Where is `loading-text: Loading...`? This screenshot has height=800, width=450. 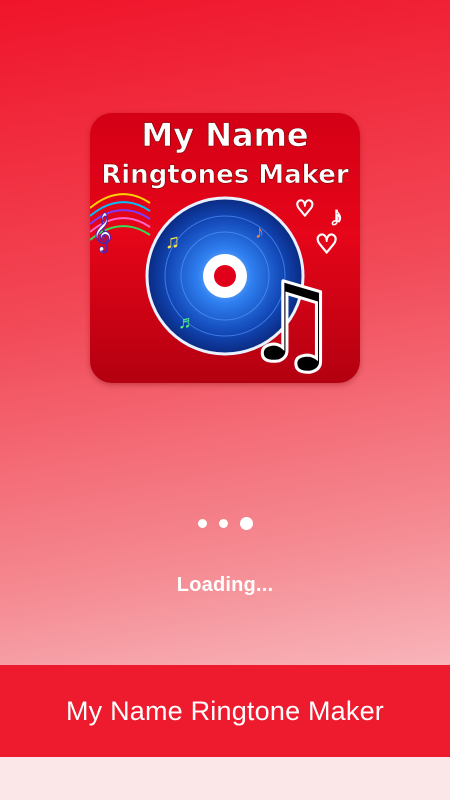
loading-text: Loading... is located at coordinates (225, 585).